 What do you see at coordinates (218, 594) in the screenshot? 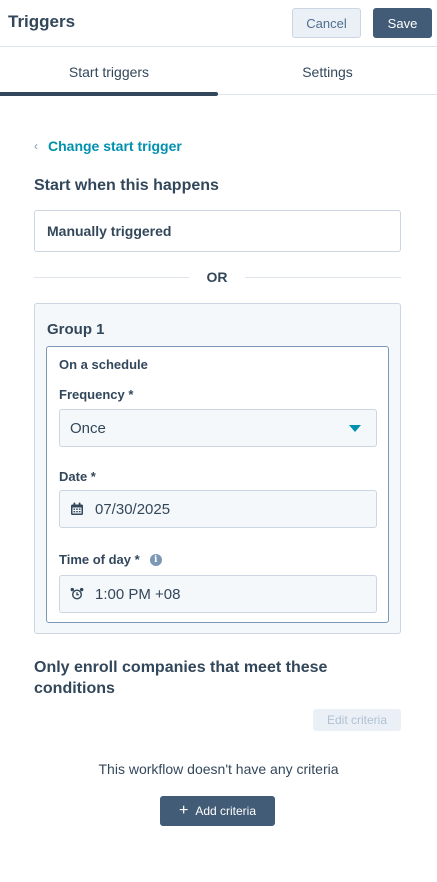
I see `time-input: 1:00 PM +08` at bounding box center [218, 594].